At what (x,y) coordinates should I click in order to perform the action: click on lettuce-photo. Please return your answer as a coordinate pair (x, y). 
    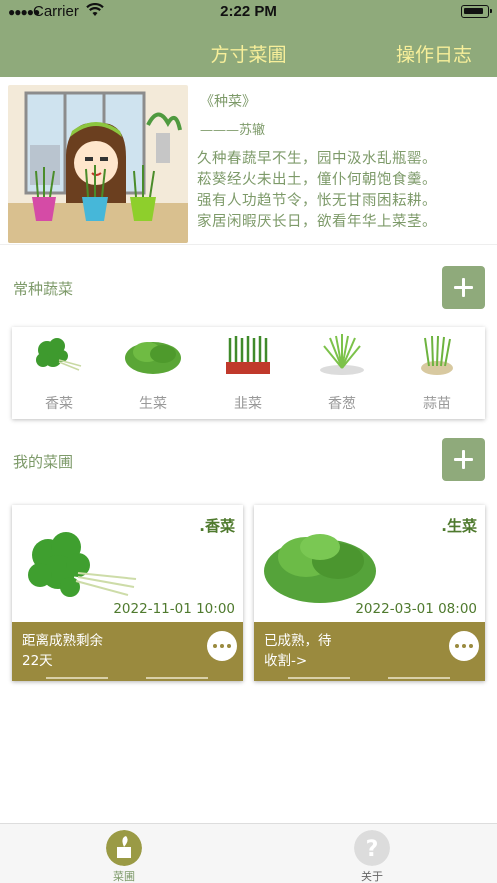
    Looking at the image, I should click on (320, 568).